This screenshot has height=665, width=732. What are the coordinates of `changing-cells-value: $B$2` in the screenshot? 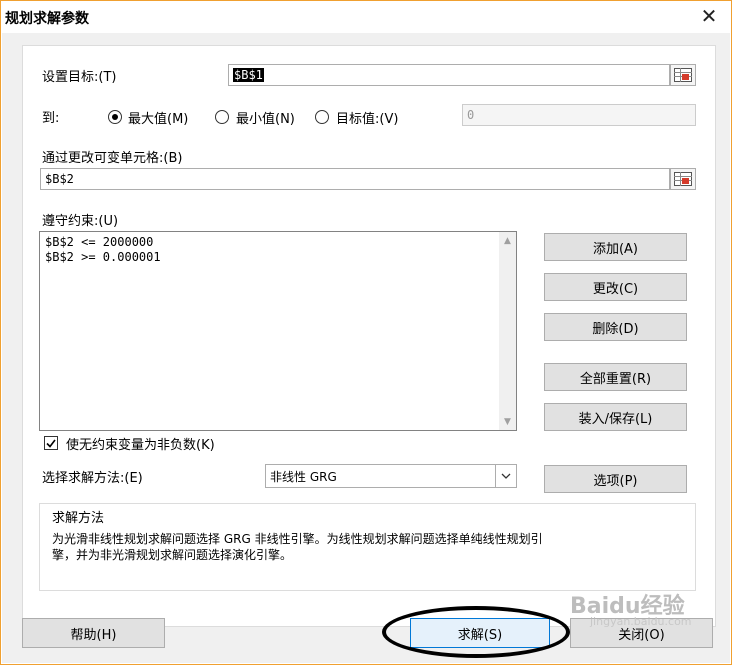 It's located at (59, 179).